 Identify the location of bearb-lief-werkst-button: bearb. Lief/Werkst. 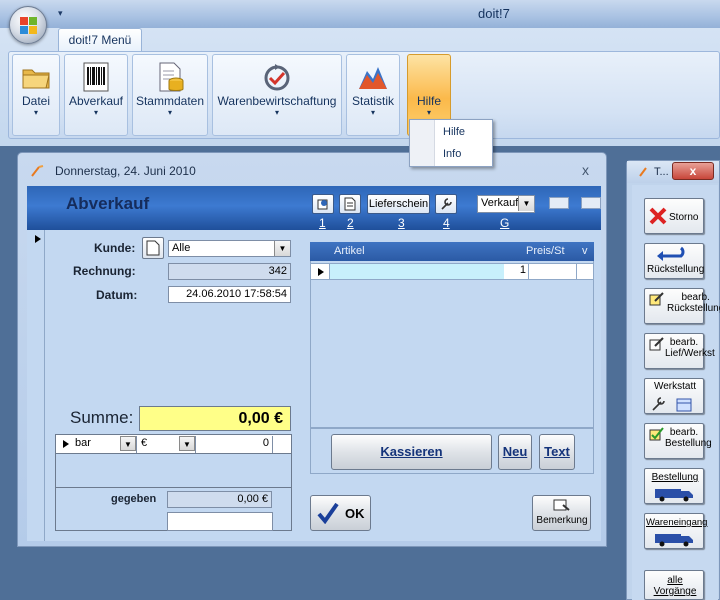
(679, 351).